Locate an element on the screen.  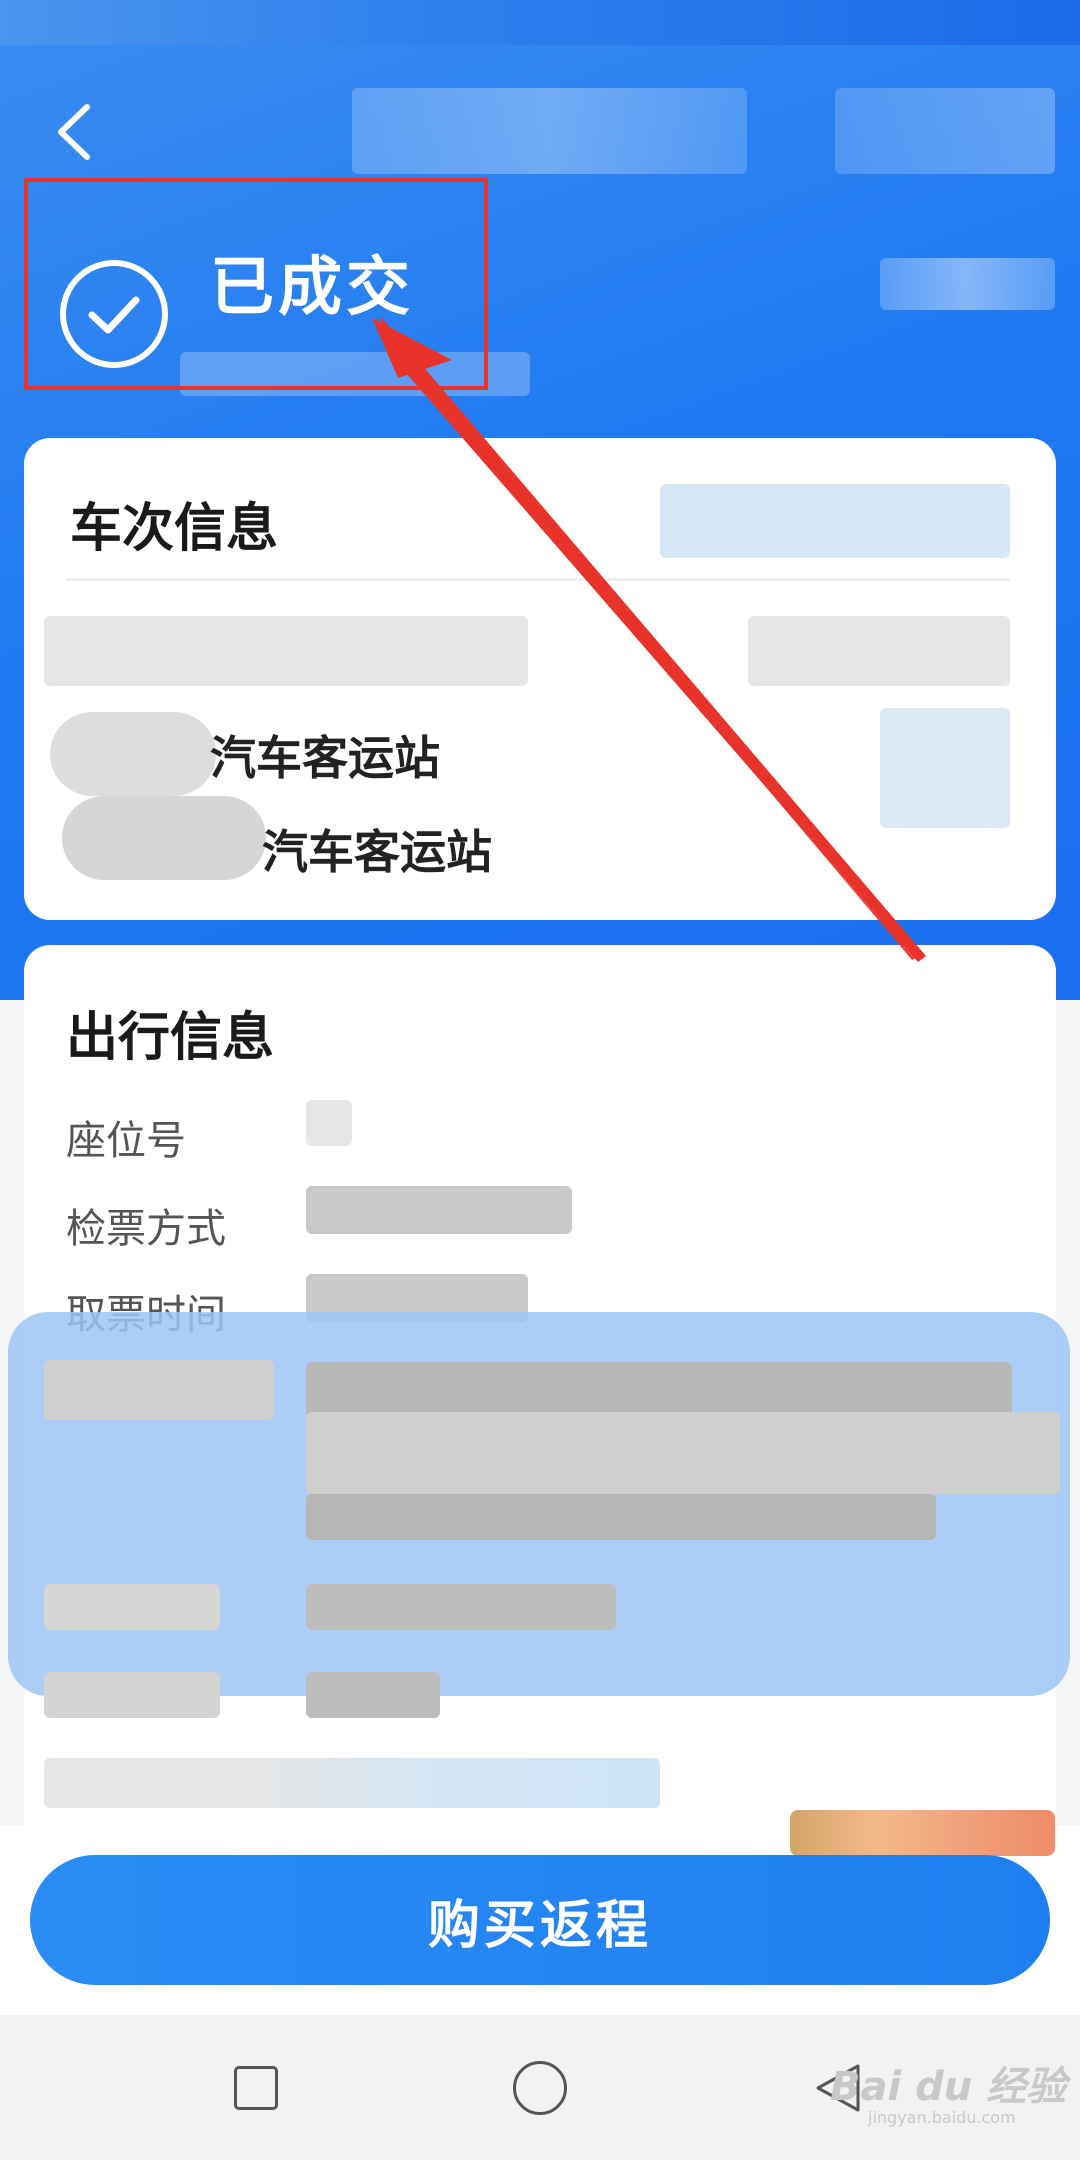
back-button is located at coordinates (74, 132).